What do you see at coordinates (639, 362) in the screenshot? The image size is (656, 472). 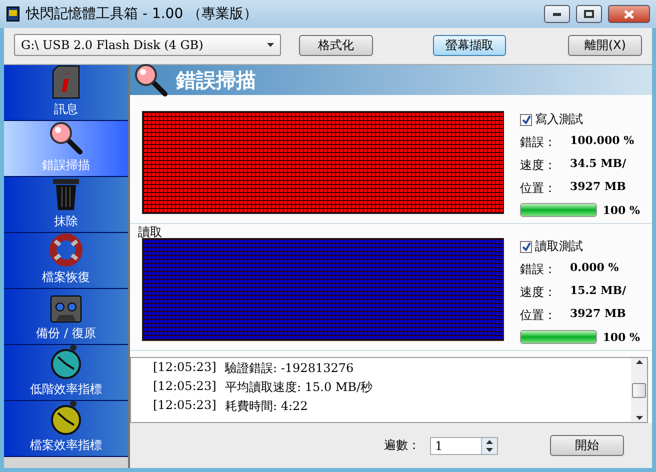 I see `scroll-up-icon` at bounding box center [639, 362].